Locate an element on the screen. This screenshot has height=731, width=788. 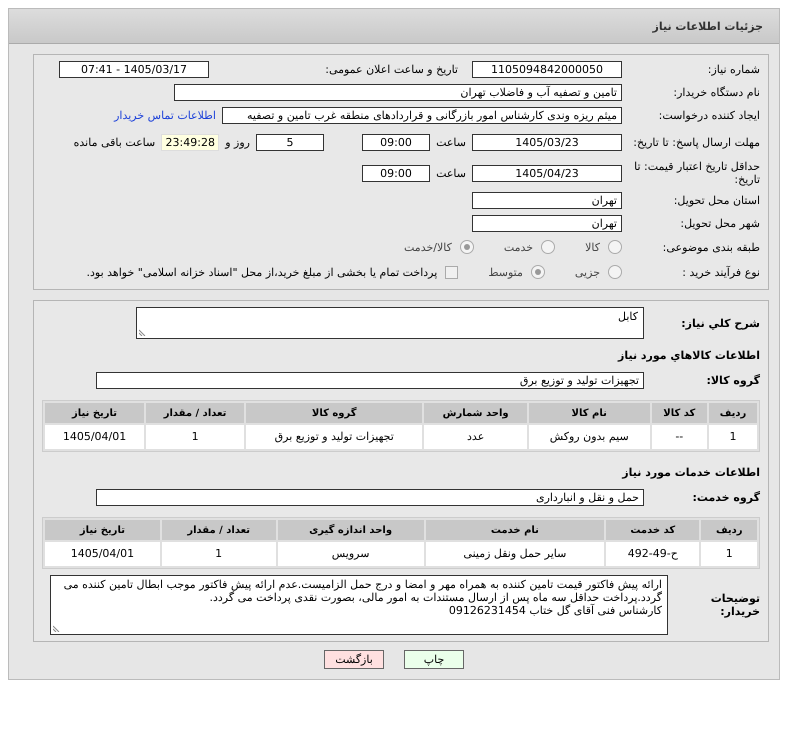
table-cell: ح-49-492 is located at coordinates (653, 554).